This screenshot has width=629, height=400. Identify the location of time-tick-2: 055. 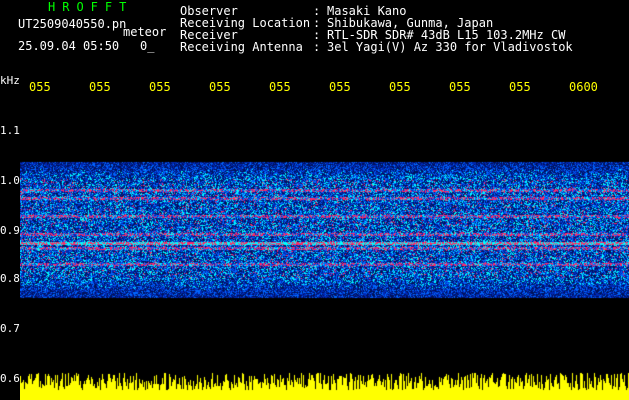
(160, 87).